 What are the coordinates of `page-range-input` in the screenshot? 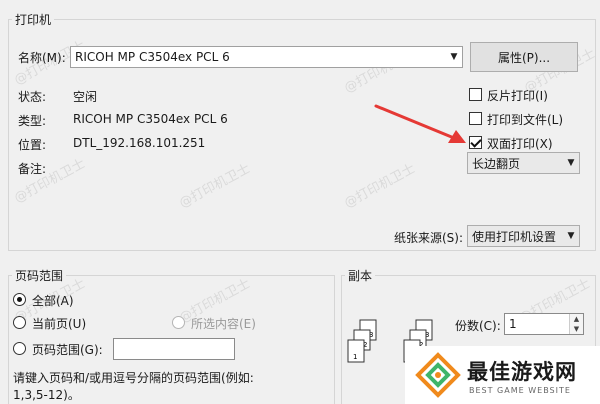 It's located at (174, 349).